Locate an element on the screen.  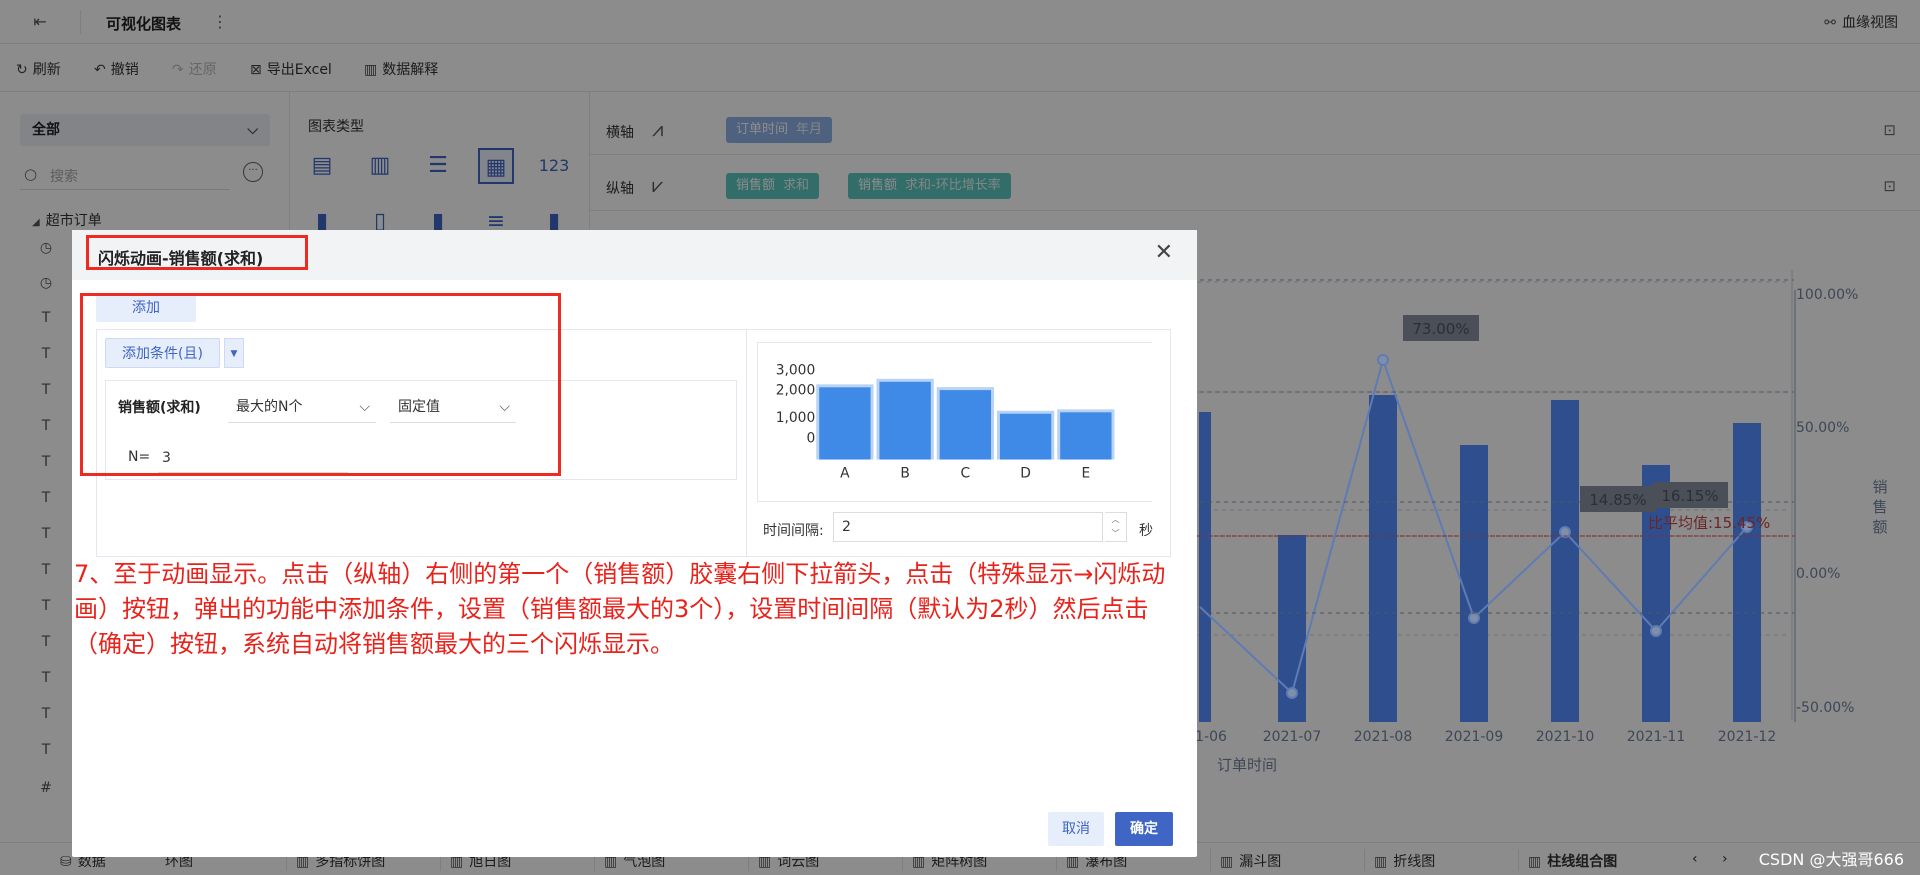
chevron-down-icon: ﹀ is located at coordinates (1116, 533).